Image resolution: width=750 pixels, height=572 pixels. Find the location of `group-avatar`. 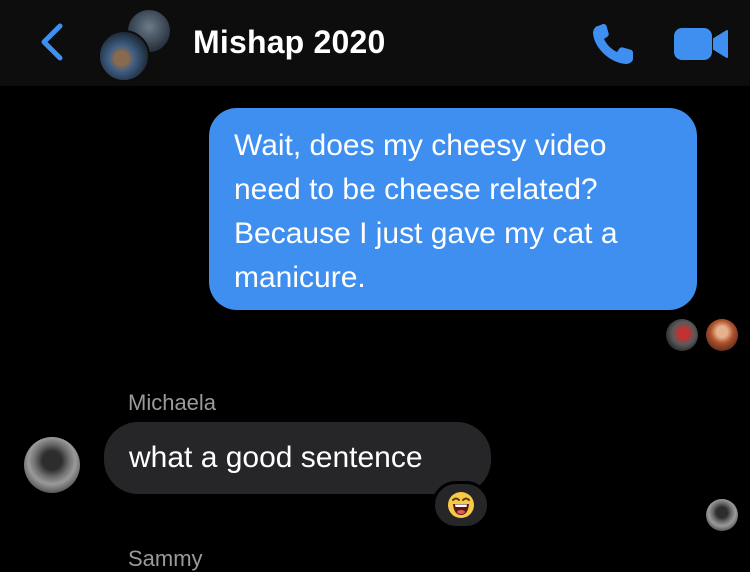

group-avatar is located at coordinates (138, 45).